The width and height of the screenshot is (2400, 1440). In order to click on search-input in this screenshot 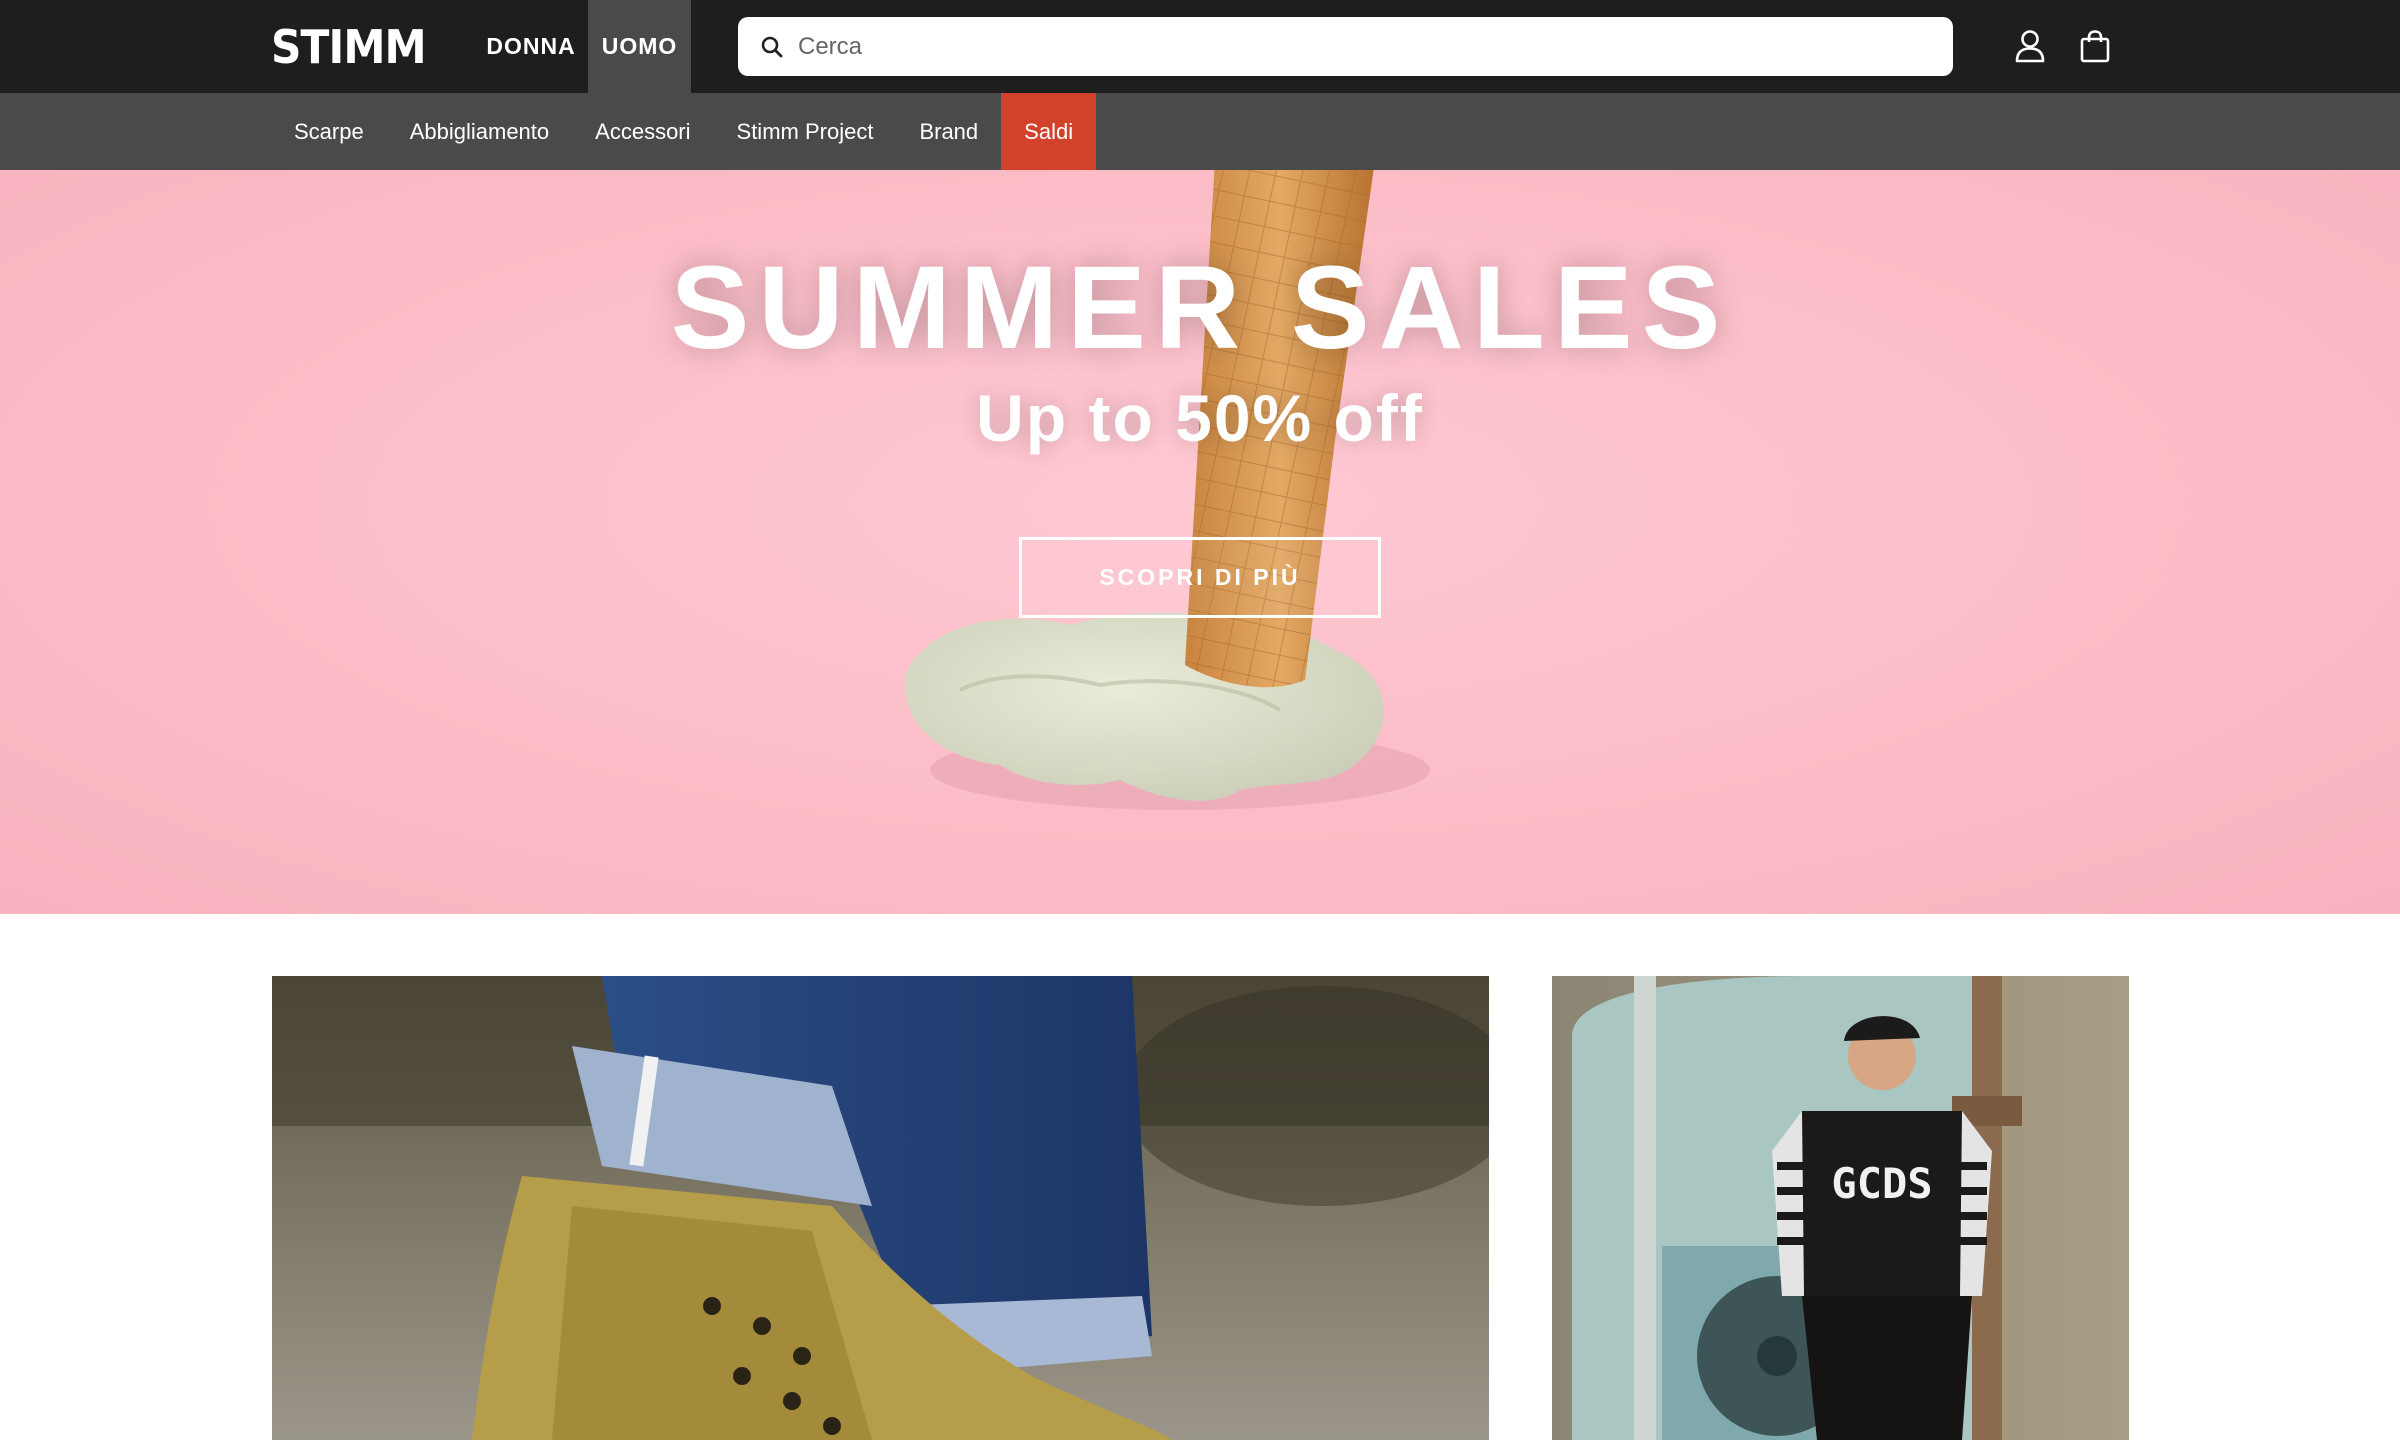, I will do `click(1368, 46)`.